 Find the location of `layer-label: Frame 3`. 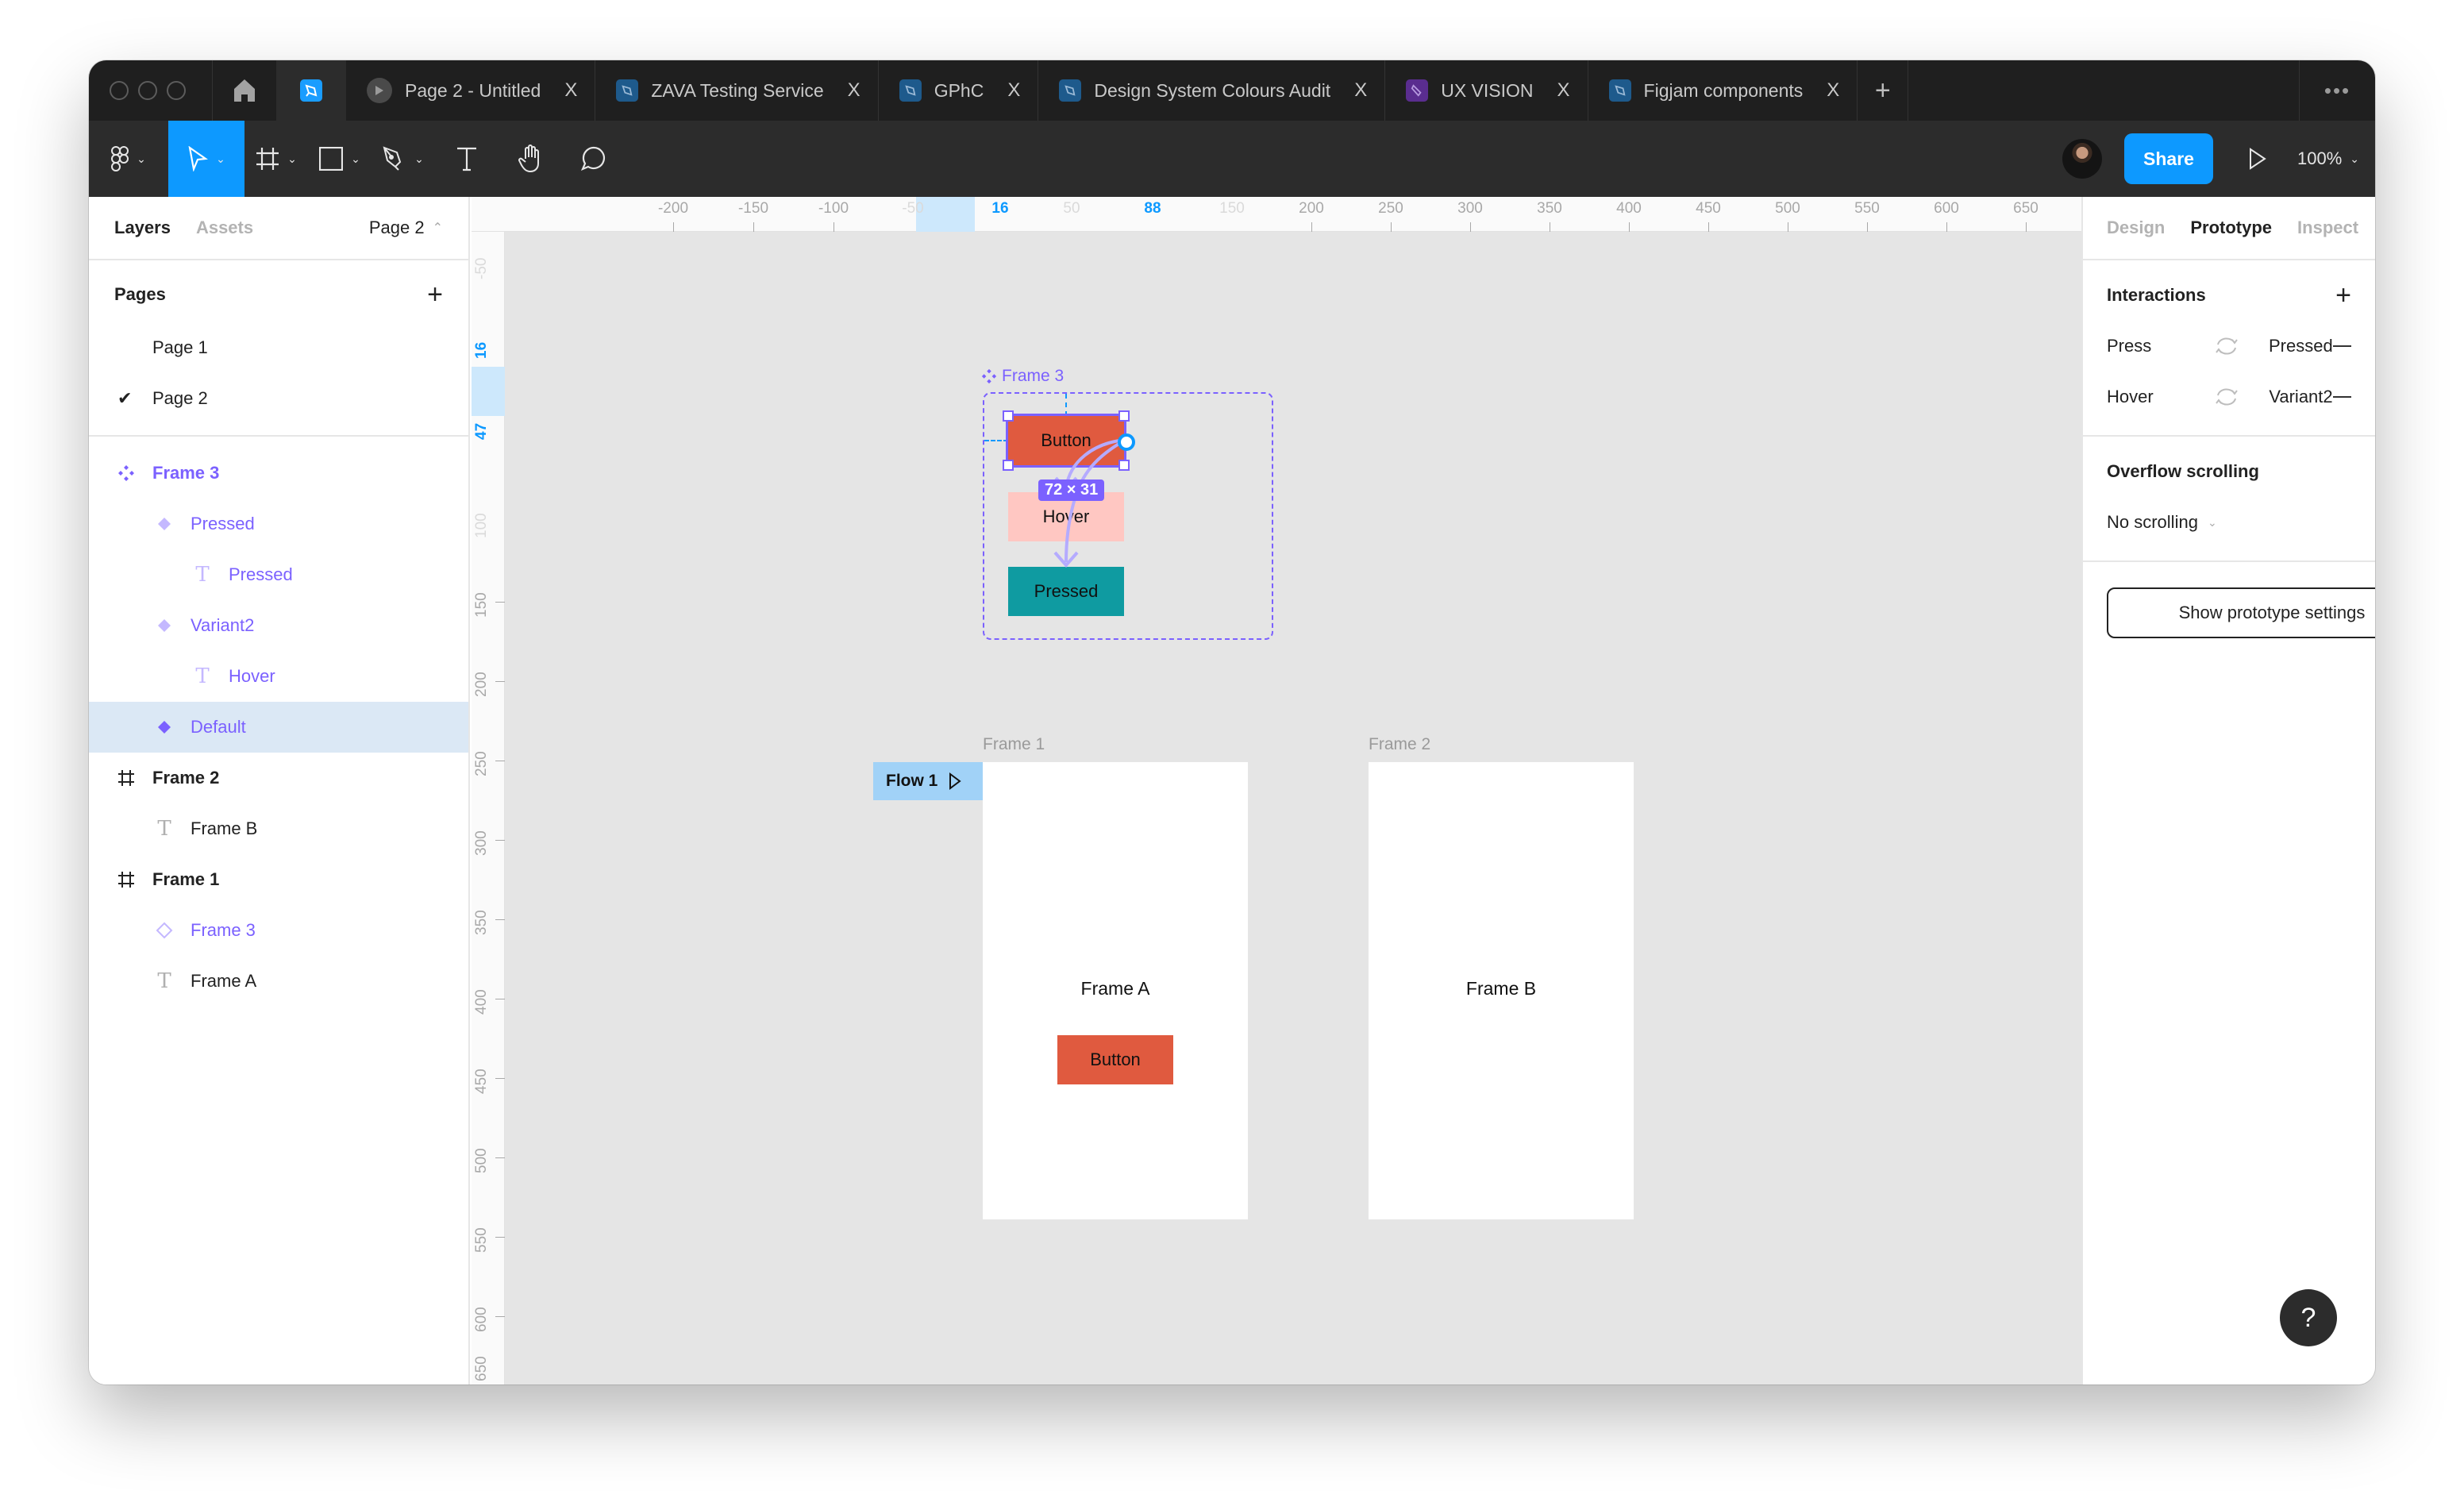

layer-label: Frame 3 is located at coordinates (223, 930).